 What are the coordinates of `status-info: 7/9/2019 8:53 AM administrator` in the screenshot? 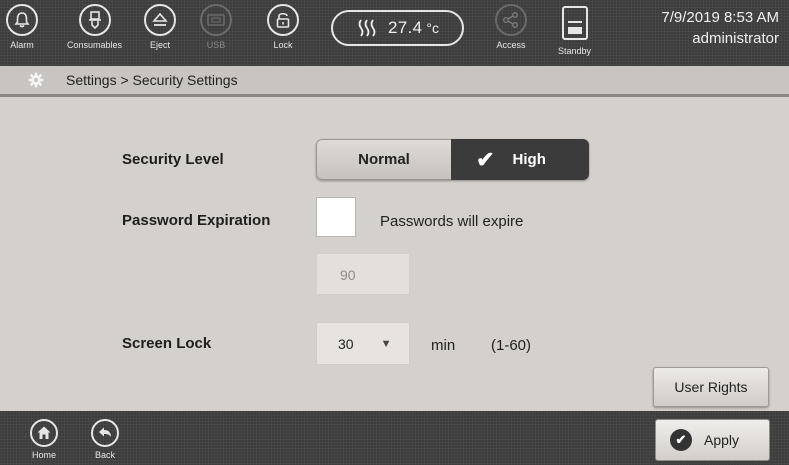 It's located at (720, 28).